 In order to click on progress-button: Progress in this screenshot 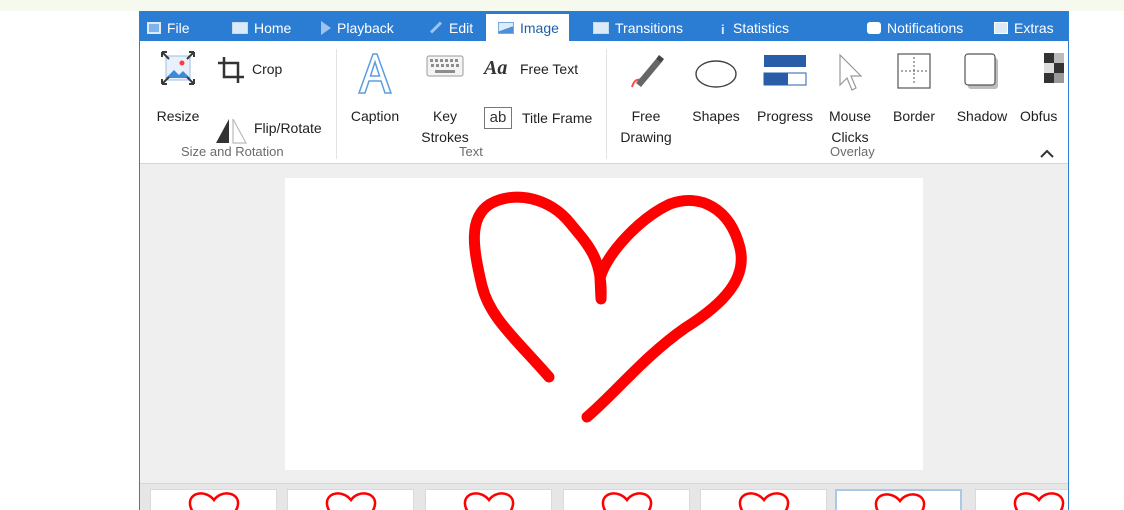, I will do `click(785, 87)`.